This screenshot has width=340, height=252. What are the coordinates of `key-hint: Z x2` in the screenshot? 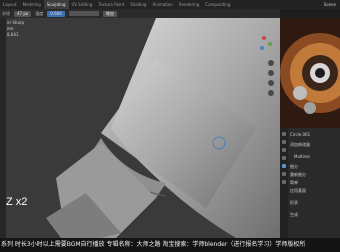 It's located at (17, 202).